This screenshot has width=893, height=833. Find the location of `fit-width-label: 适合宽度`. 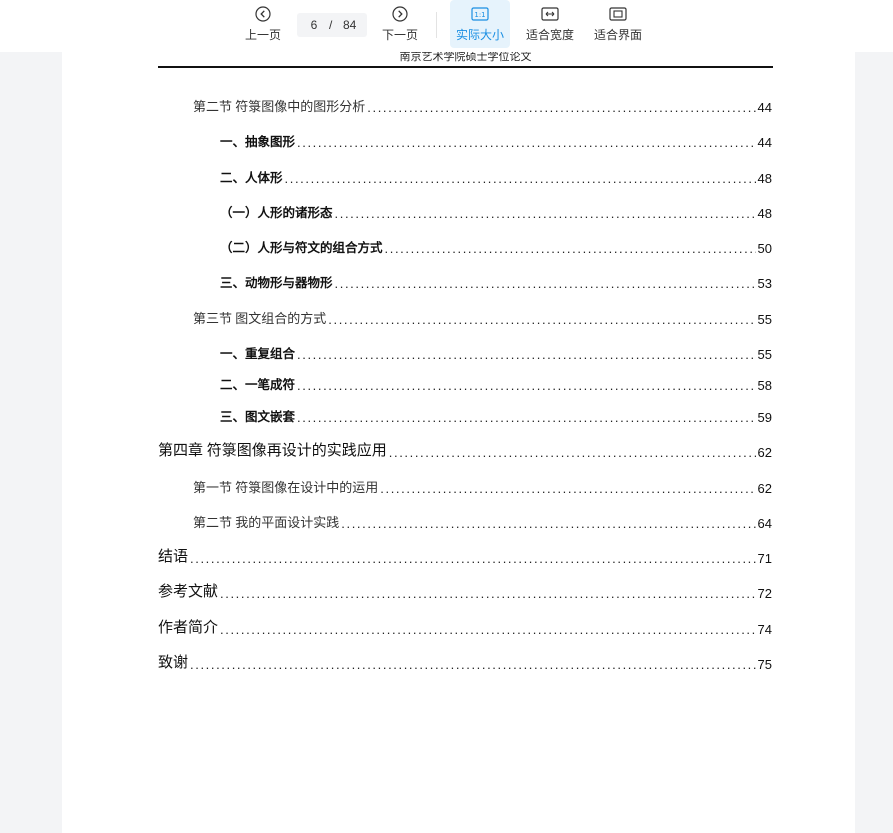

fit-width-label: 适合宽度 is located at coordinates (549, 35).